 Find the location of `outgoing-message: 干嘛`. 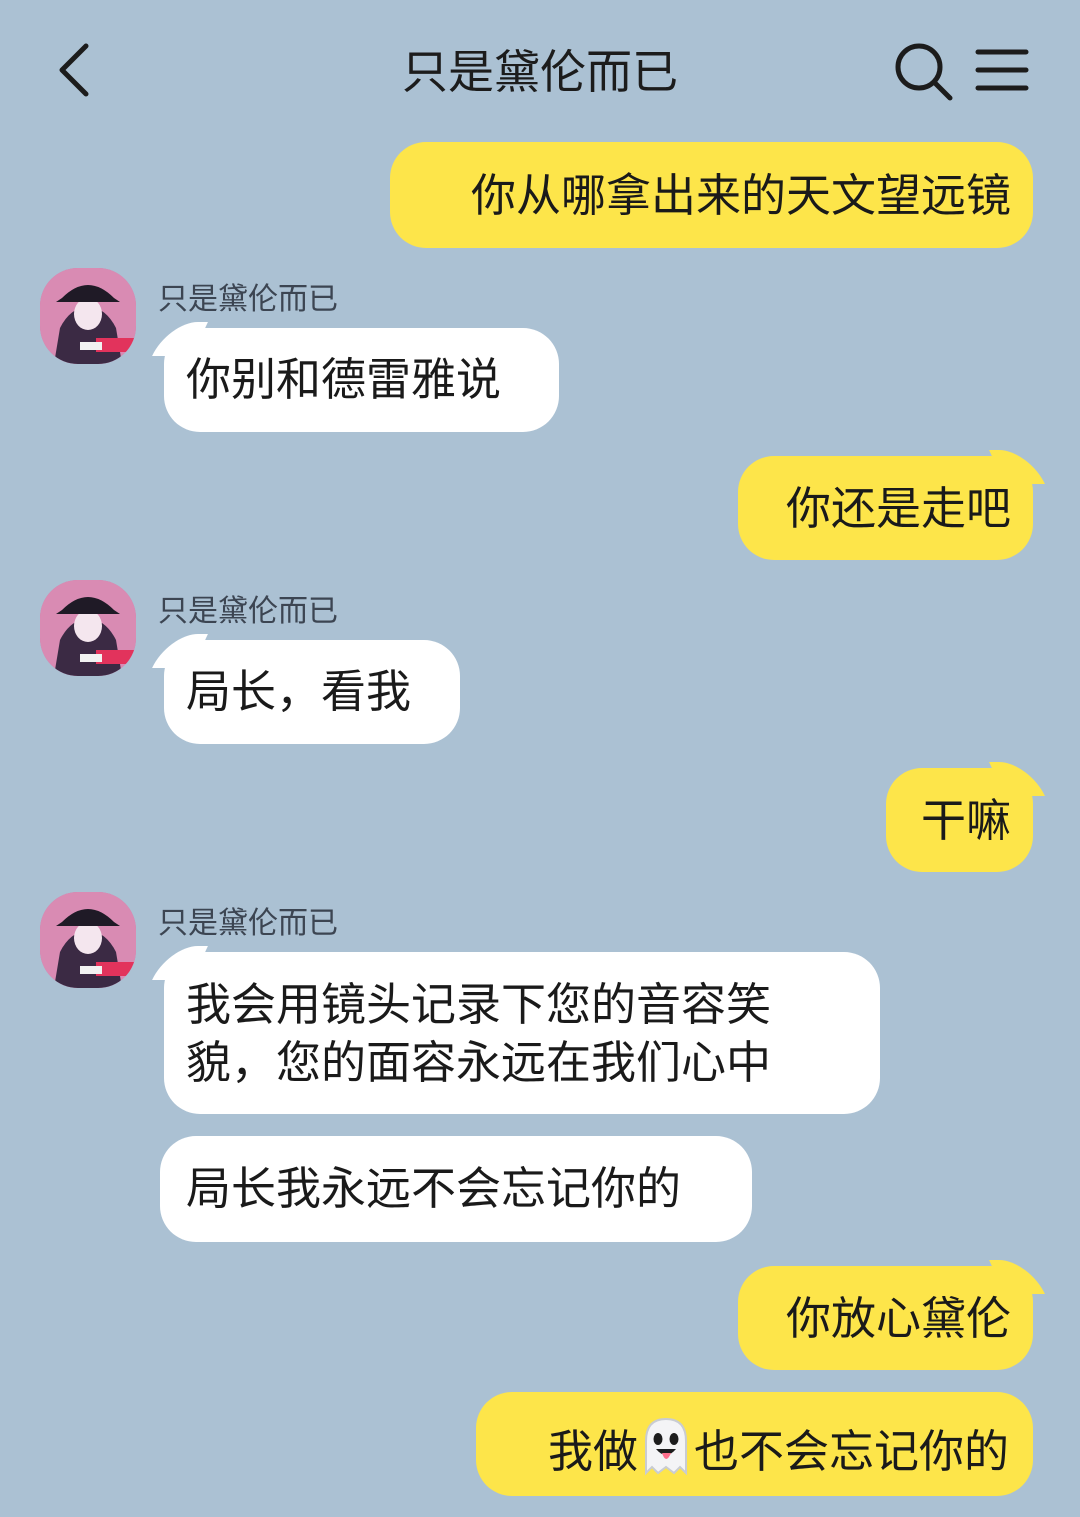

outgoing-message: 干嘛 is located at coordinates (959, 820).